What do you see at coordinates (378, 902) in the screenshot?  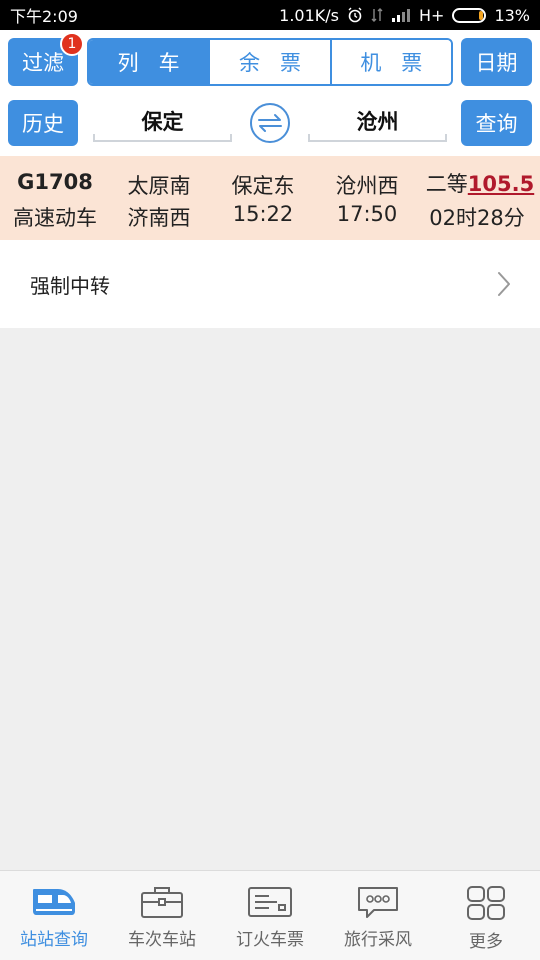 I see `chat-bubble-icon` at bounding box center [378, 902].